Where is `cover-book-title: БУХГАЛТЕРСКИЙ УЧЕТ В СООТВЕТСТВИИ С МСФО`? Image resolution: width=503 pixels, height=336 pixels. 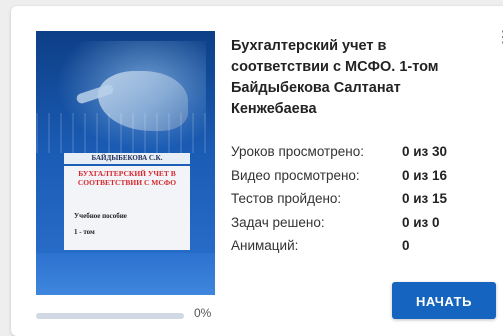 cover-book-title: БУХГАЛТЕРСКИЙ УЧЕТ В СООТВЕТСТВИИ С МСФО is located at coordinates (127, 178).